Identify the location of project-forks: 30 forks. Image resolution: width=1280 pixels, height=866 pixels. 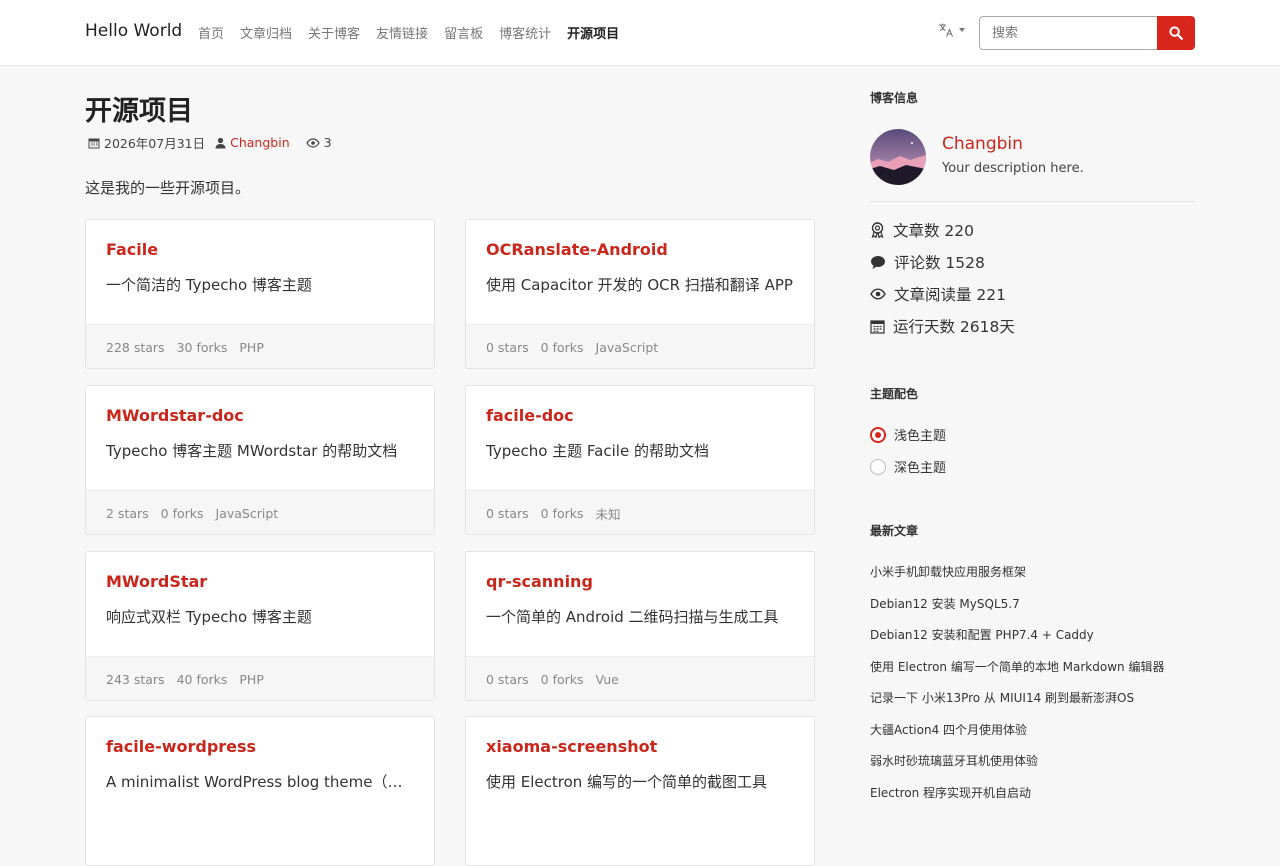
(202, 347).